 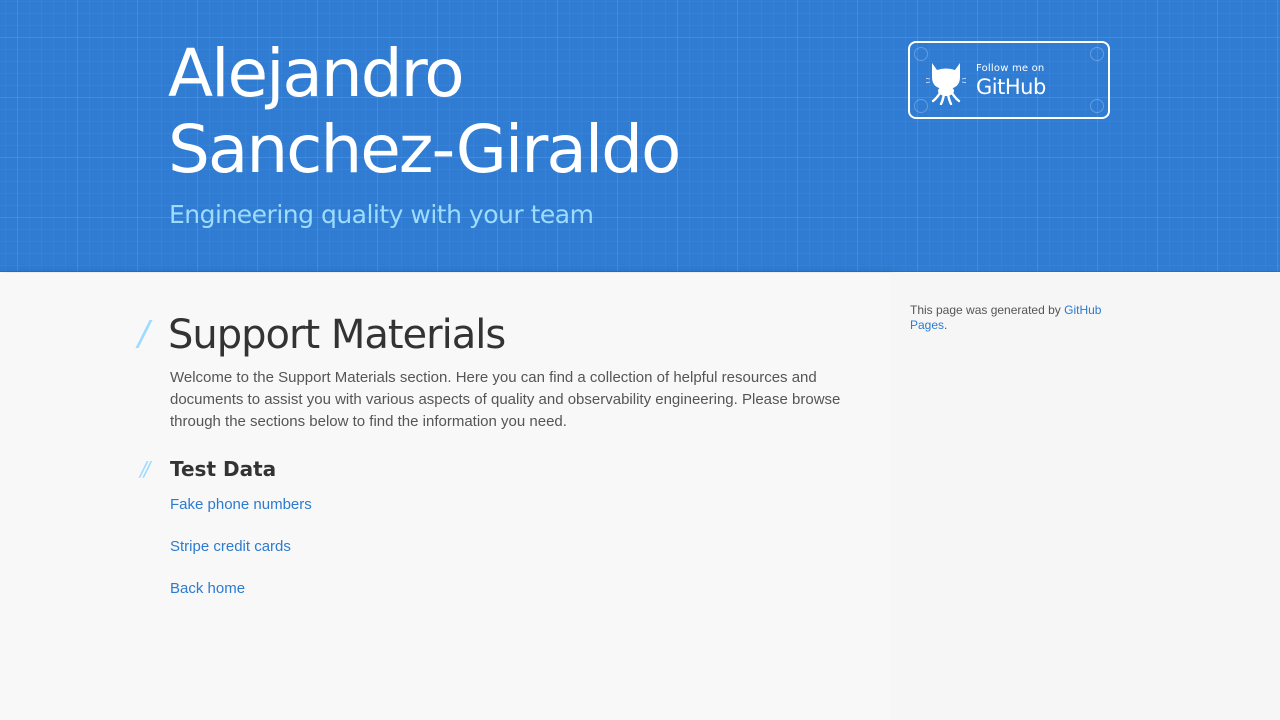 What do you see at coordinates (1010, 68) in the screenshot?
I see `follow-label: Follow me on` at bounding box center [1010, 68].